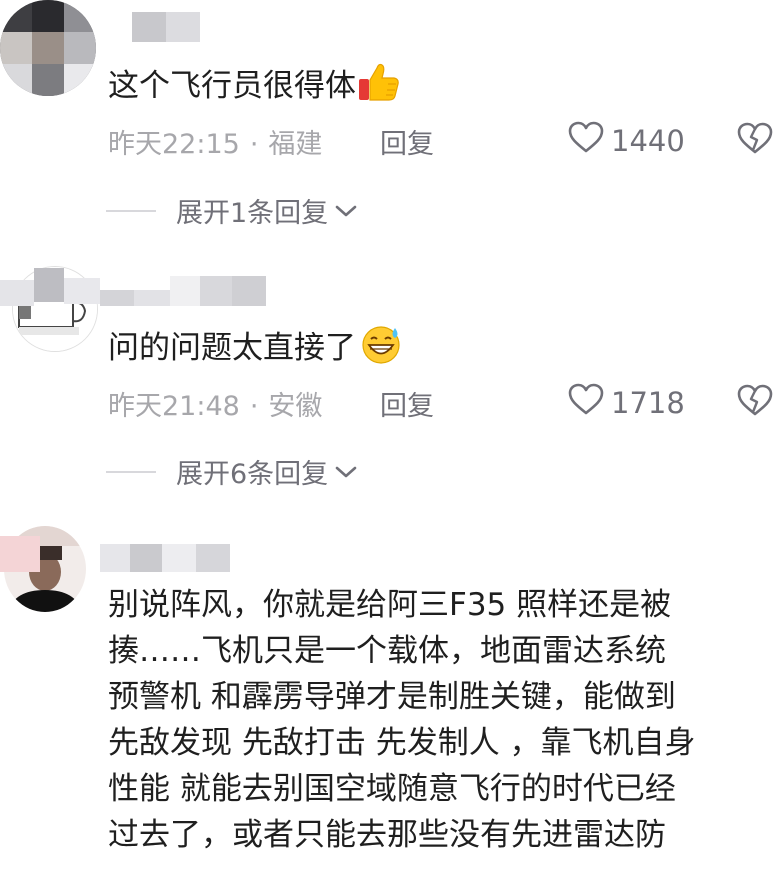 This screenshot has width=779, height=870. Describe the element at coordinates (402, 743) in the screenshot. I see `comment-line: 先敌发现 先敌打击 先发制人 ，靠飞机自身` at that location.